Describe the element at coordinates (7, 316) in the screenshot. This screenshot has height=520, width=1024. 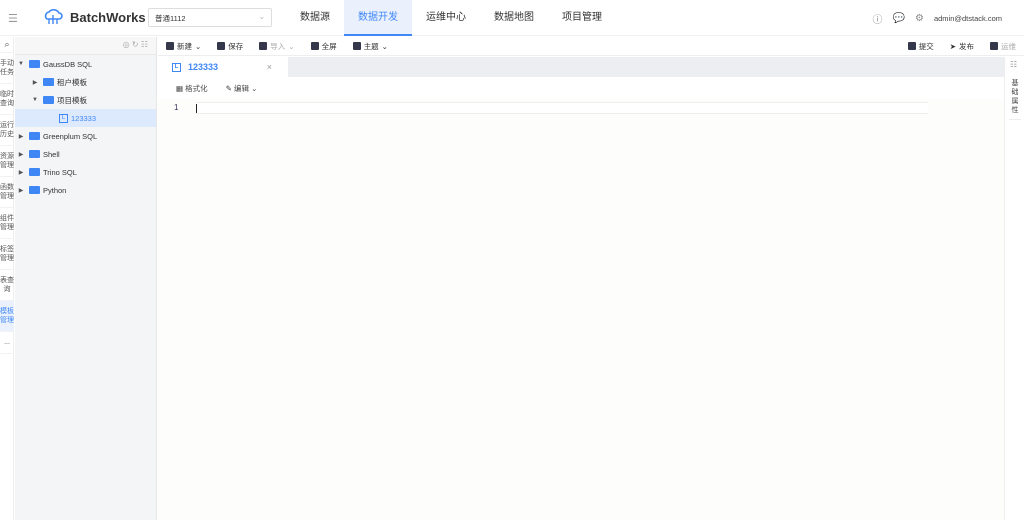
I see `sidebar-item-templates: 模板管理` at that location.